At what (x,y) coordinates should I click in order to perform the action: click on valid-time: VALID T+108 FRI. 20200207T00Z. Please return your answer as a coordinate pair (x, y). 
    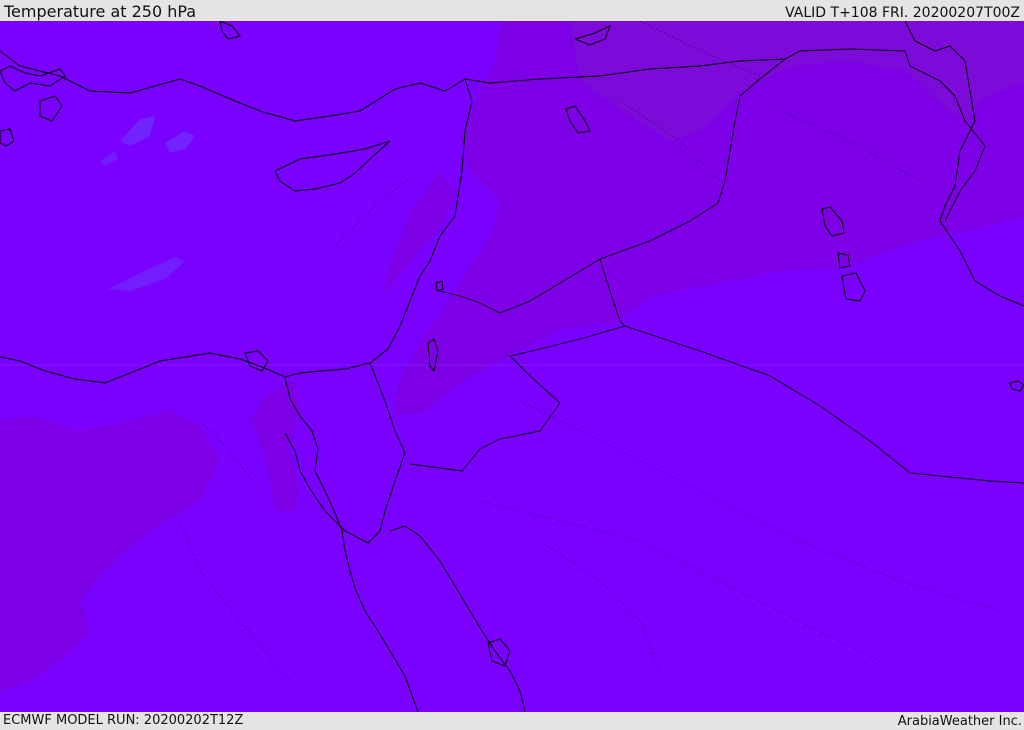
    Looking at the image, I should click on (902, 13).